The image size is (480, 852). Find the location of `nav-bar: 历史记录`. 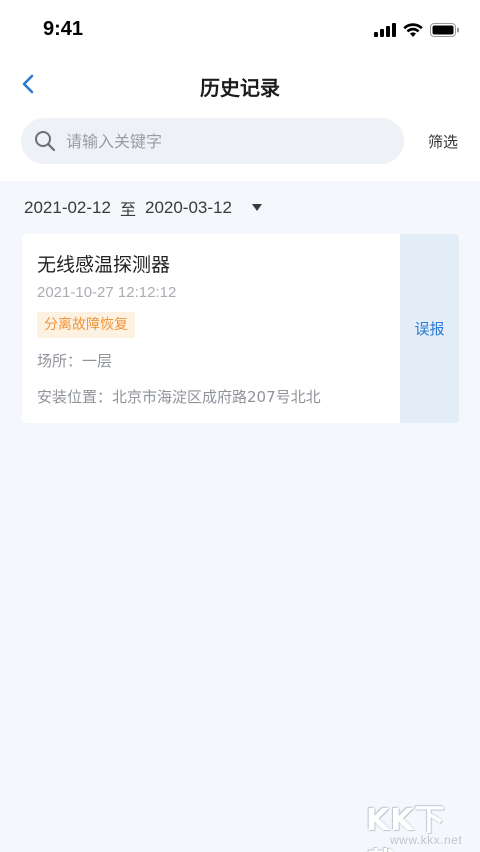

nav-bar: 历史记录 is located at coordinates (240, 85).